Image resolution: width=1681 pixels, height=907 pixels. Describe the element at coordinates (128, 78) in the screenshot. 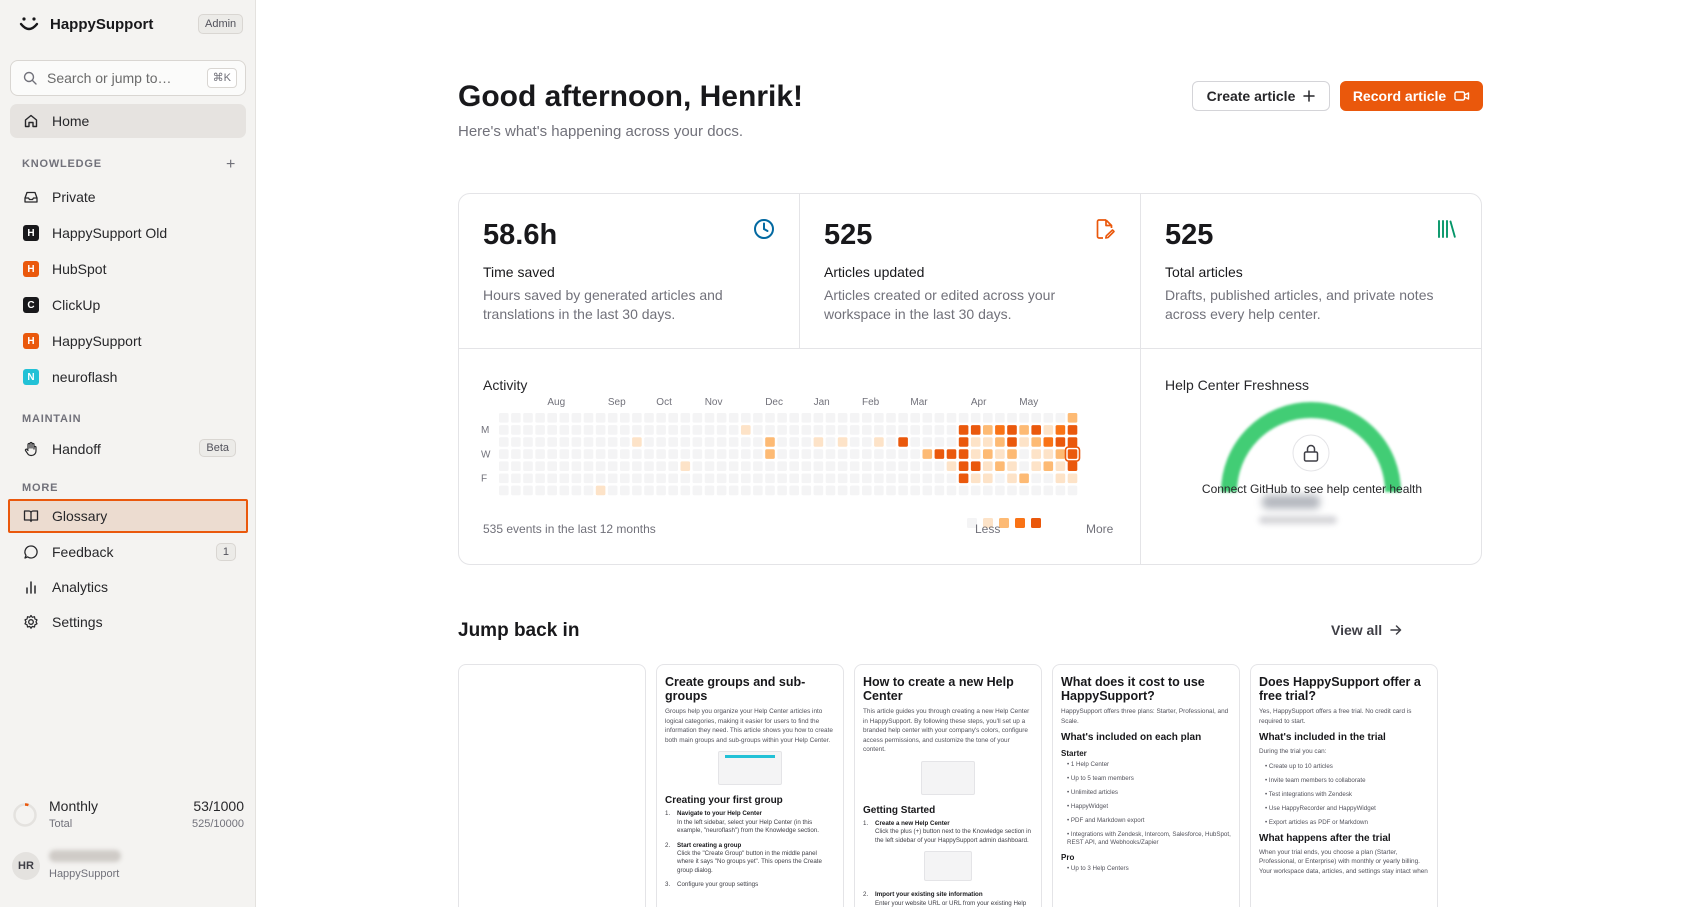

I see `search-input: Search or jump to… ⌘K` at that location.